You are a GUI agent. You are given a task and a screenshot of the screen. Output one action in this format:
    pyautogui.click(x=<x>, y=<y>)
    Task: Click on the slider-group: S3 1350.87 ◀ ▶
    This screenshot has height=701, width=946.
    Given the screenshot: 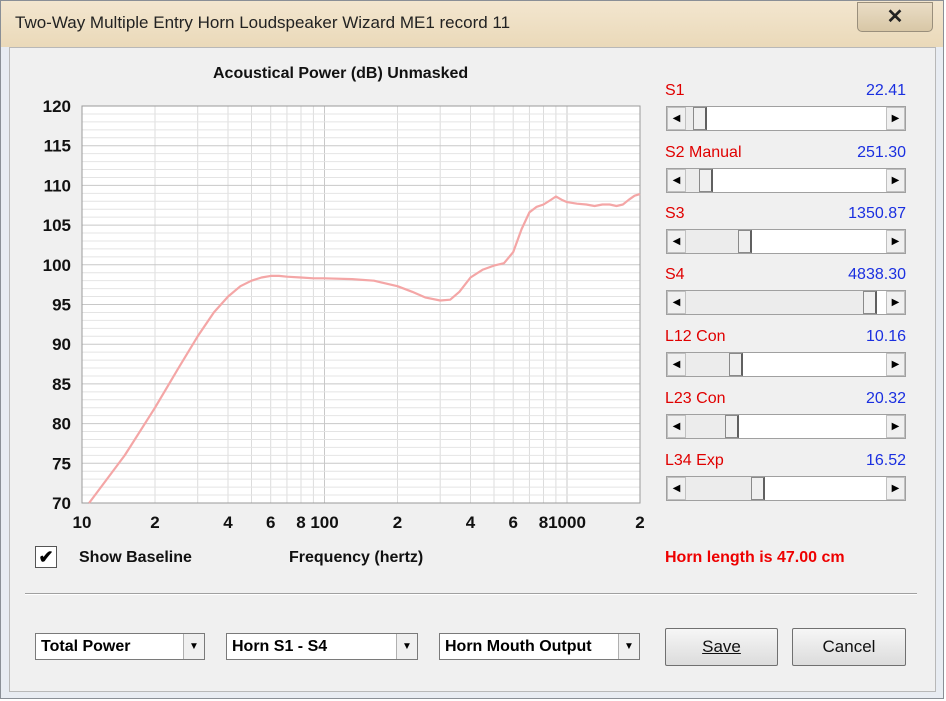 What is the action you would take?
    pyautogui.click(x=785, y=234)
    